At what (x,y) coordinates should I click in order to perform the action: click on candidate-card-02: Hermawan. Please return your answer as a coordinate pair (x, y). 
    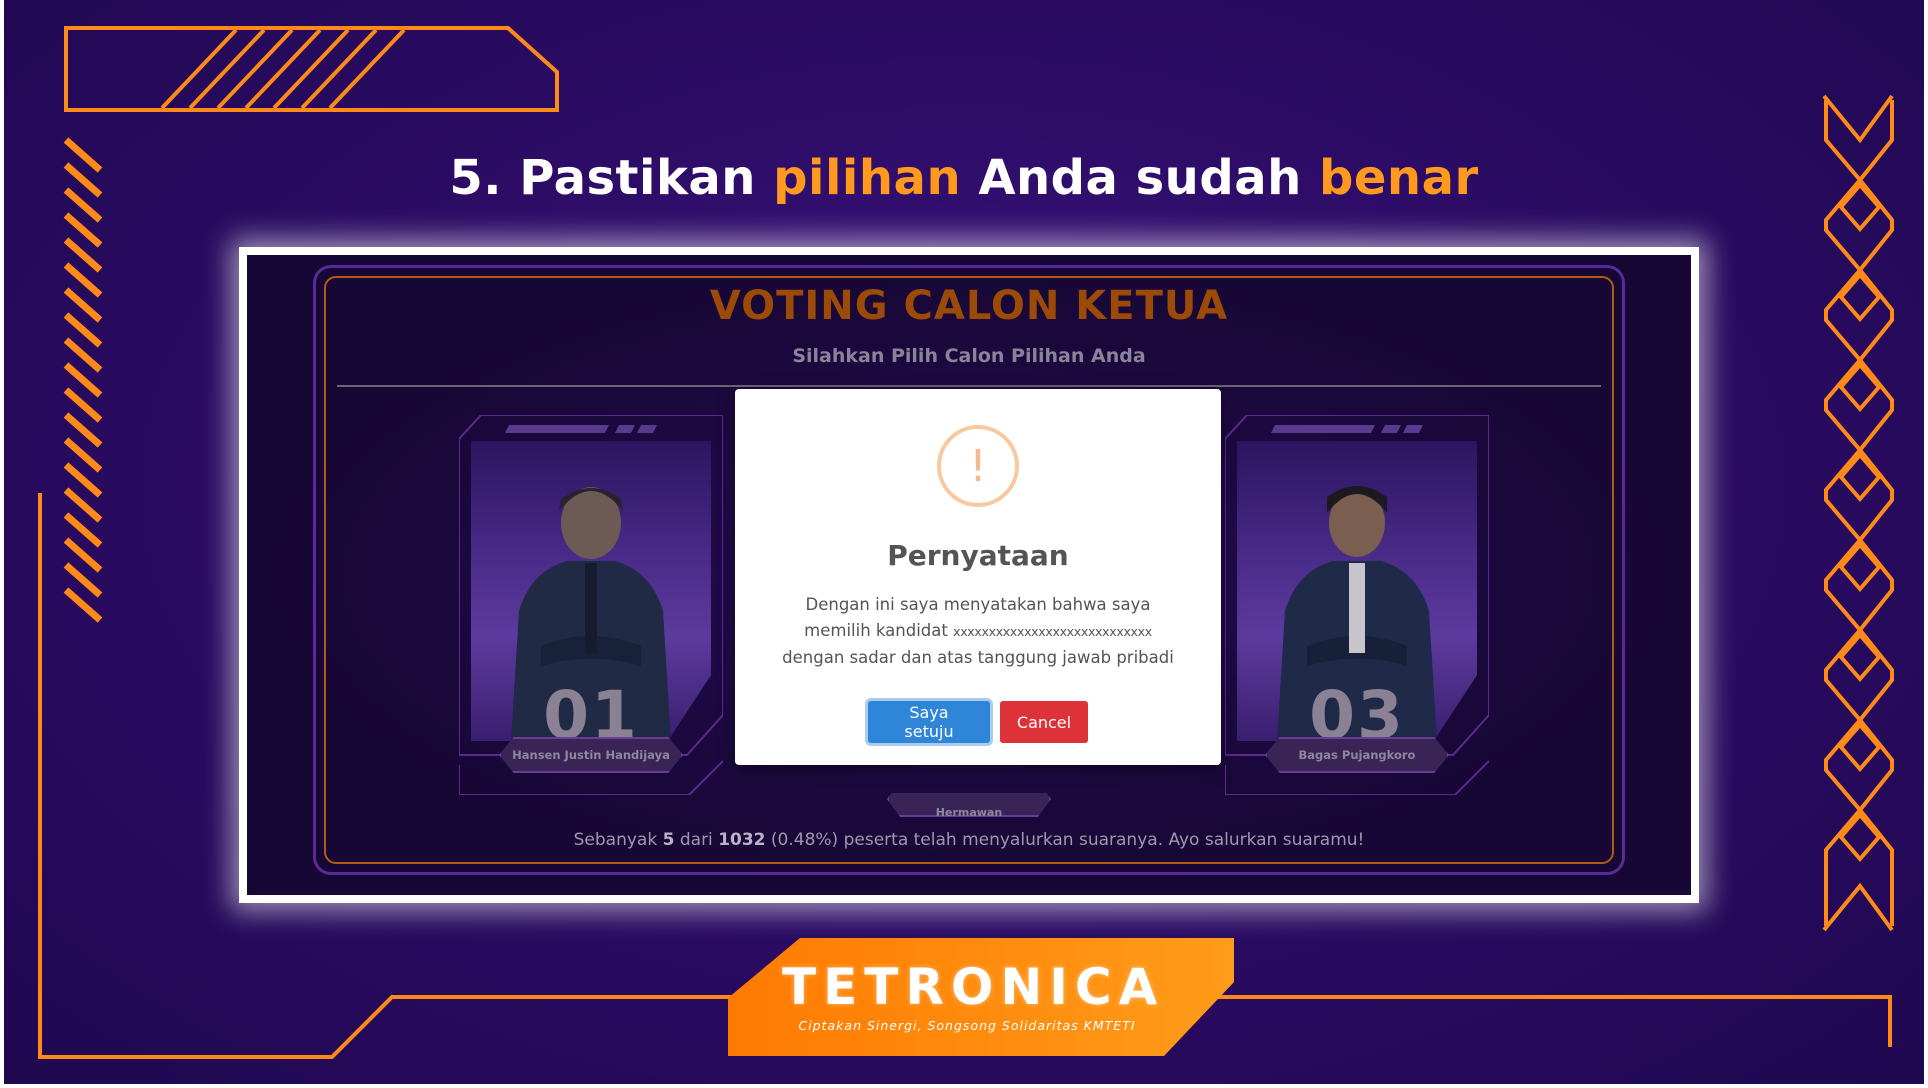
    Looking at the image, I should click on (969, 806).